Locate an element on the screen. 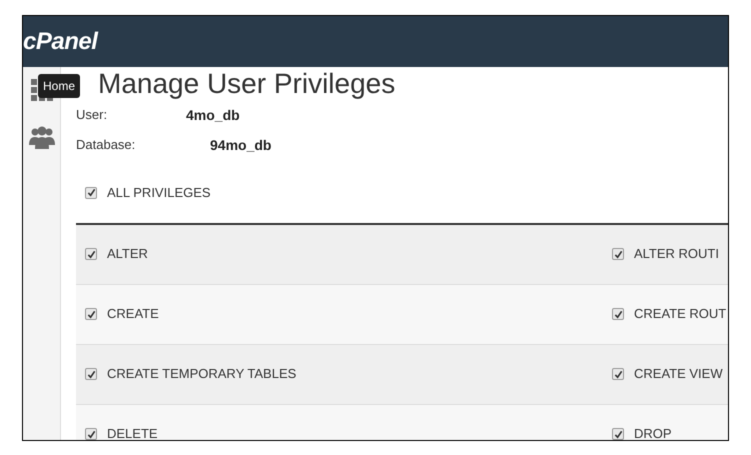 The image size is (751, 455). cpanel-logo: cPanel is located at coordinates (60, 42).